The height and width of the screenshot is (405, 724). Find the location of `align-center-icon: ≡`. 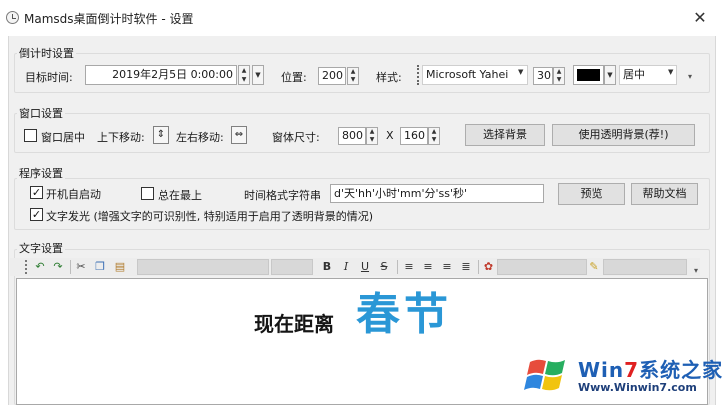

align-center-icon: ≡ is located at coordinates (428, 267).